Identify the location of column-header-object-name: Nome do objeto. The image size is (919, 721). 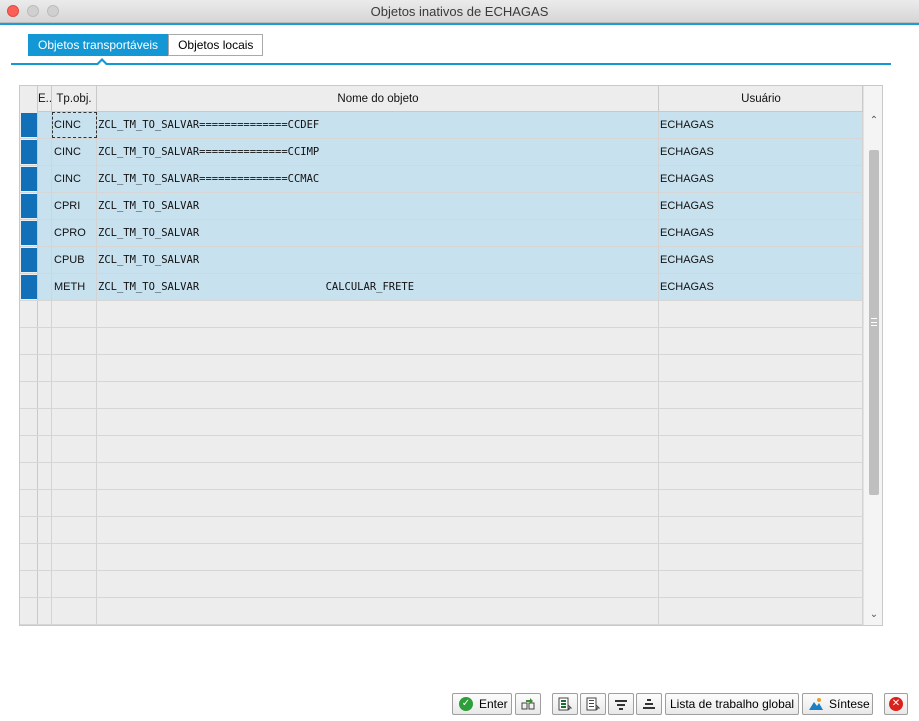
(378, 99).